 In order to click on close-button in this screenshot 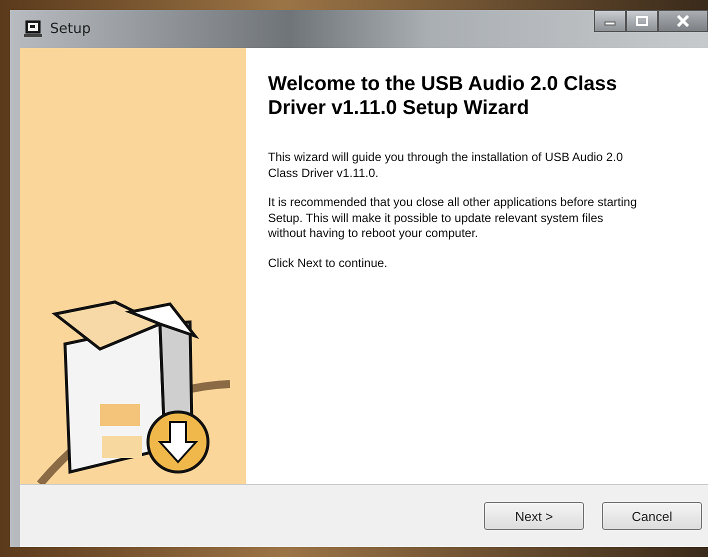, I will do `click(683, 21)`.